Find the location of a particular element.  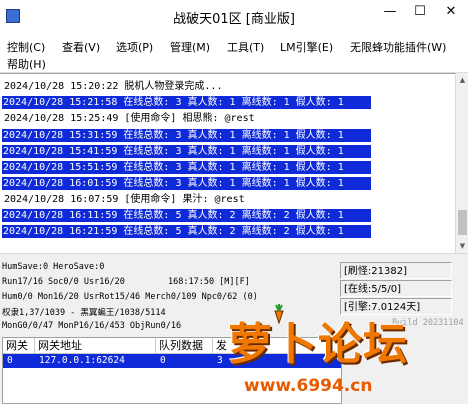

maximize-button: ☐ is located at coordinates (420, 12).